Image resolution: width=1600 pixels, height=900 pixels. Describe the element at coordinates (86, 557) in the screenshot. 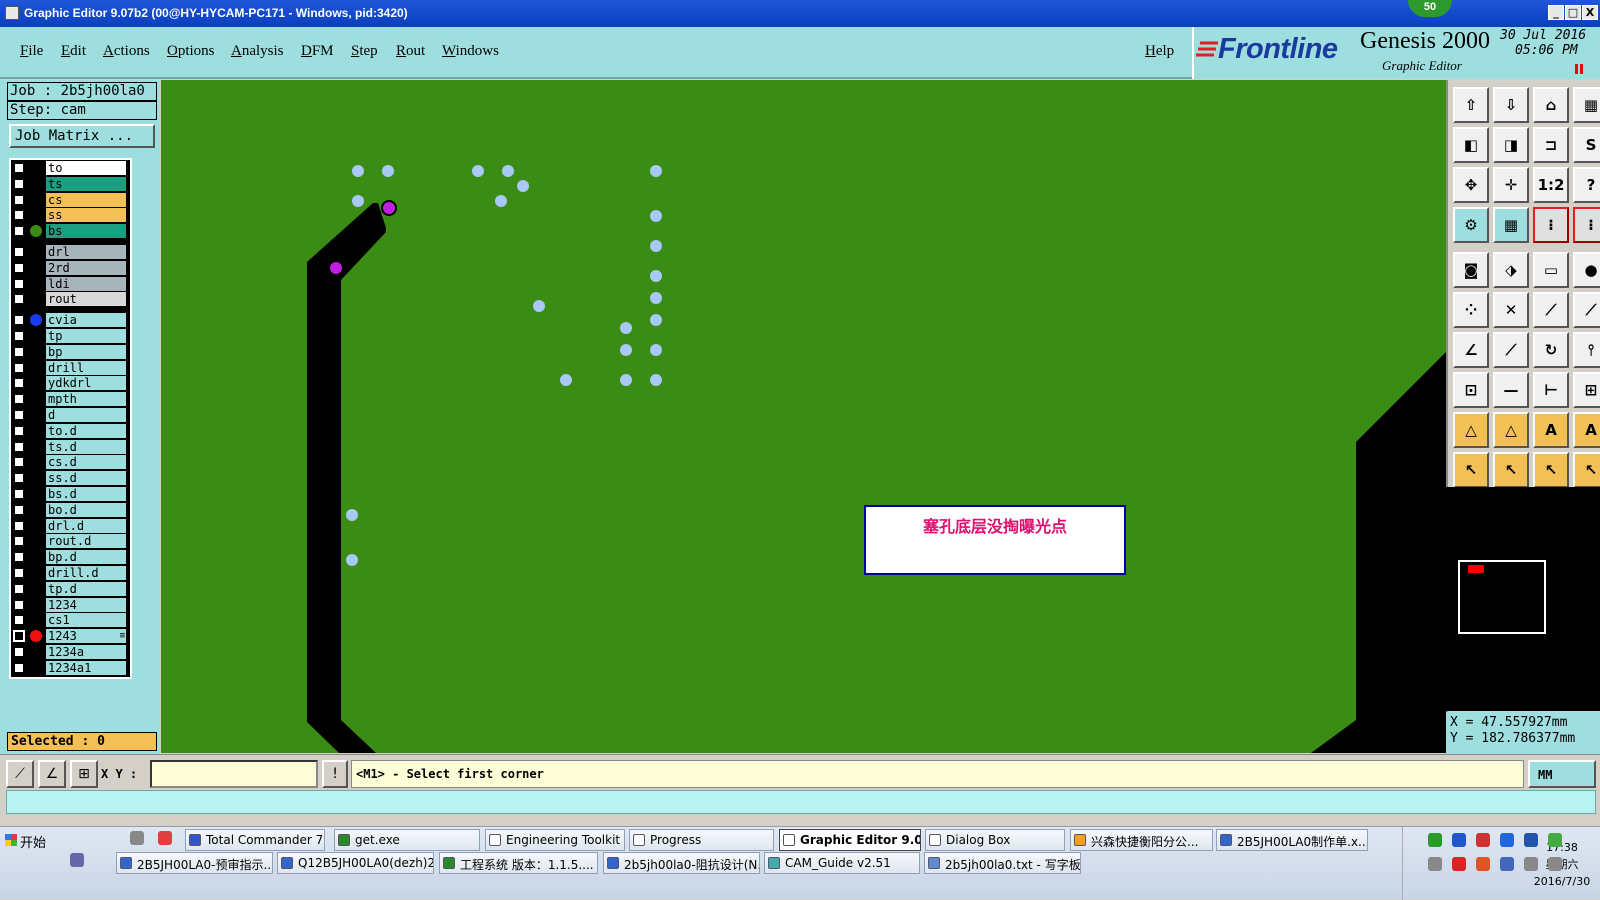

I see `layer-name: bp.d` at that location.